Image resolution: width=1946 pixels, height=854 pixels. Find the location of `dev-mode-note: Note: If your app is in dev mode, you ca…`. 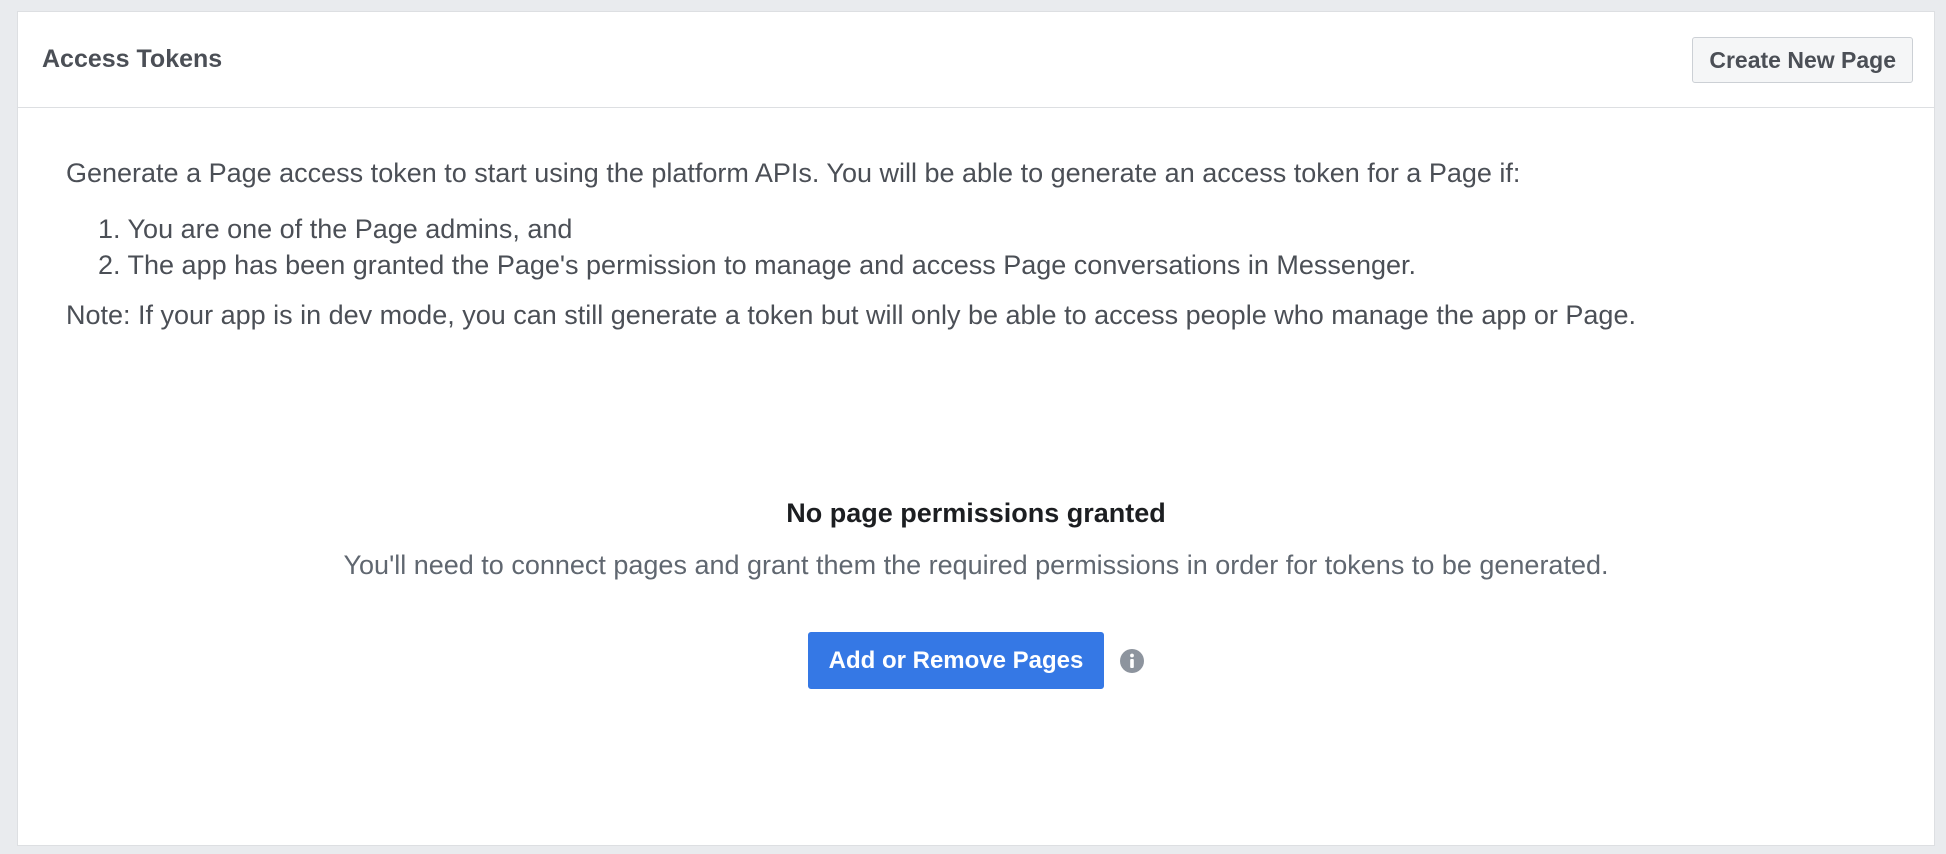

dev-mode-note: Note: If your app is in dev mode, you ca… is located at coordinates (851, 315).